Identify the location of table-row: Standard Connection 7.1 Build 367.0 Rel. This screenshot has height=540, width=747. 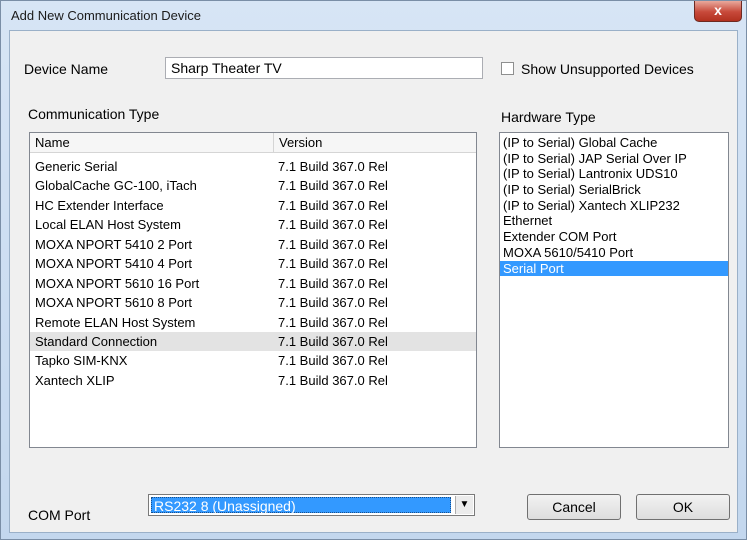
(253, 341).